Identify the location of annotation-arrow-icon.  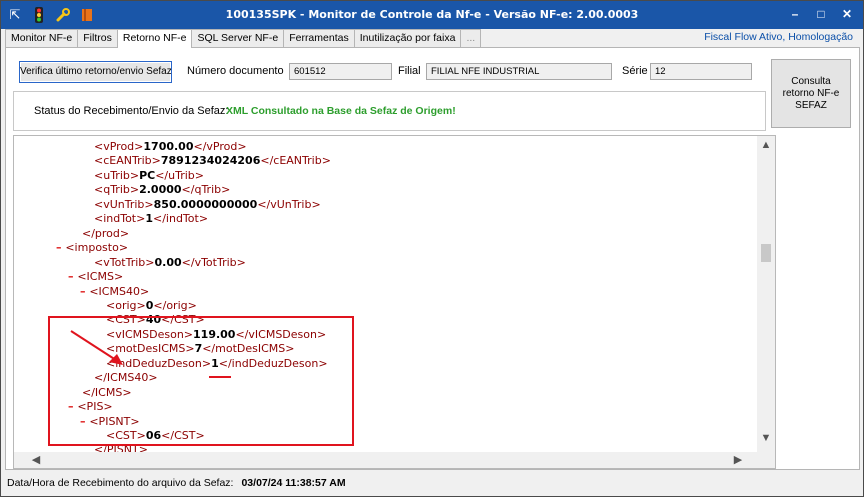
(96, 347).